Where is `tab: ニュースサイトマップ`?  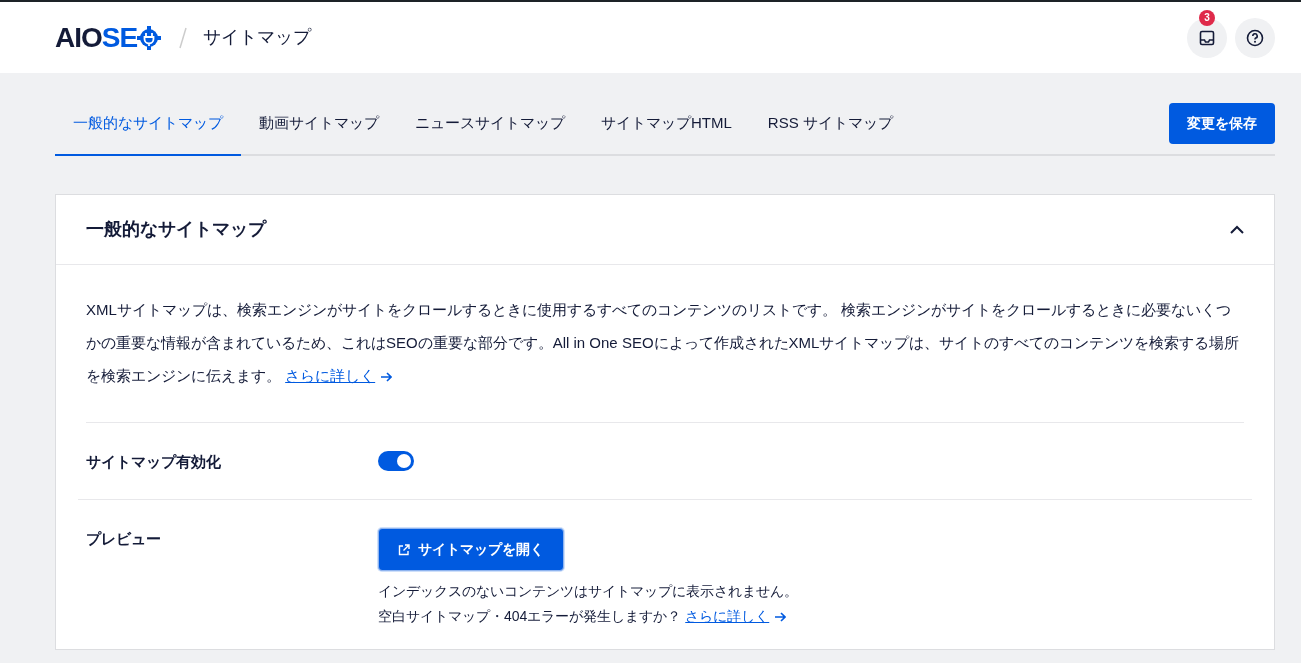 tab: ニュースサイトマップ is located at coordinates (490, 128).